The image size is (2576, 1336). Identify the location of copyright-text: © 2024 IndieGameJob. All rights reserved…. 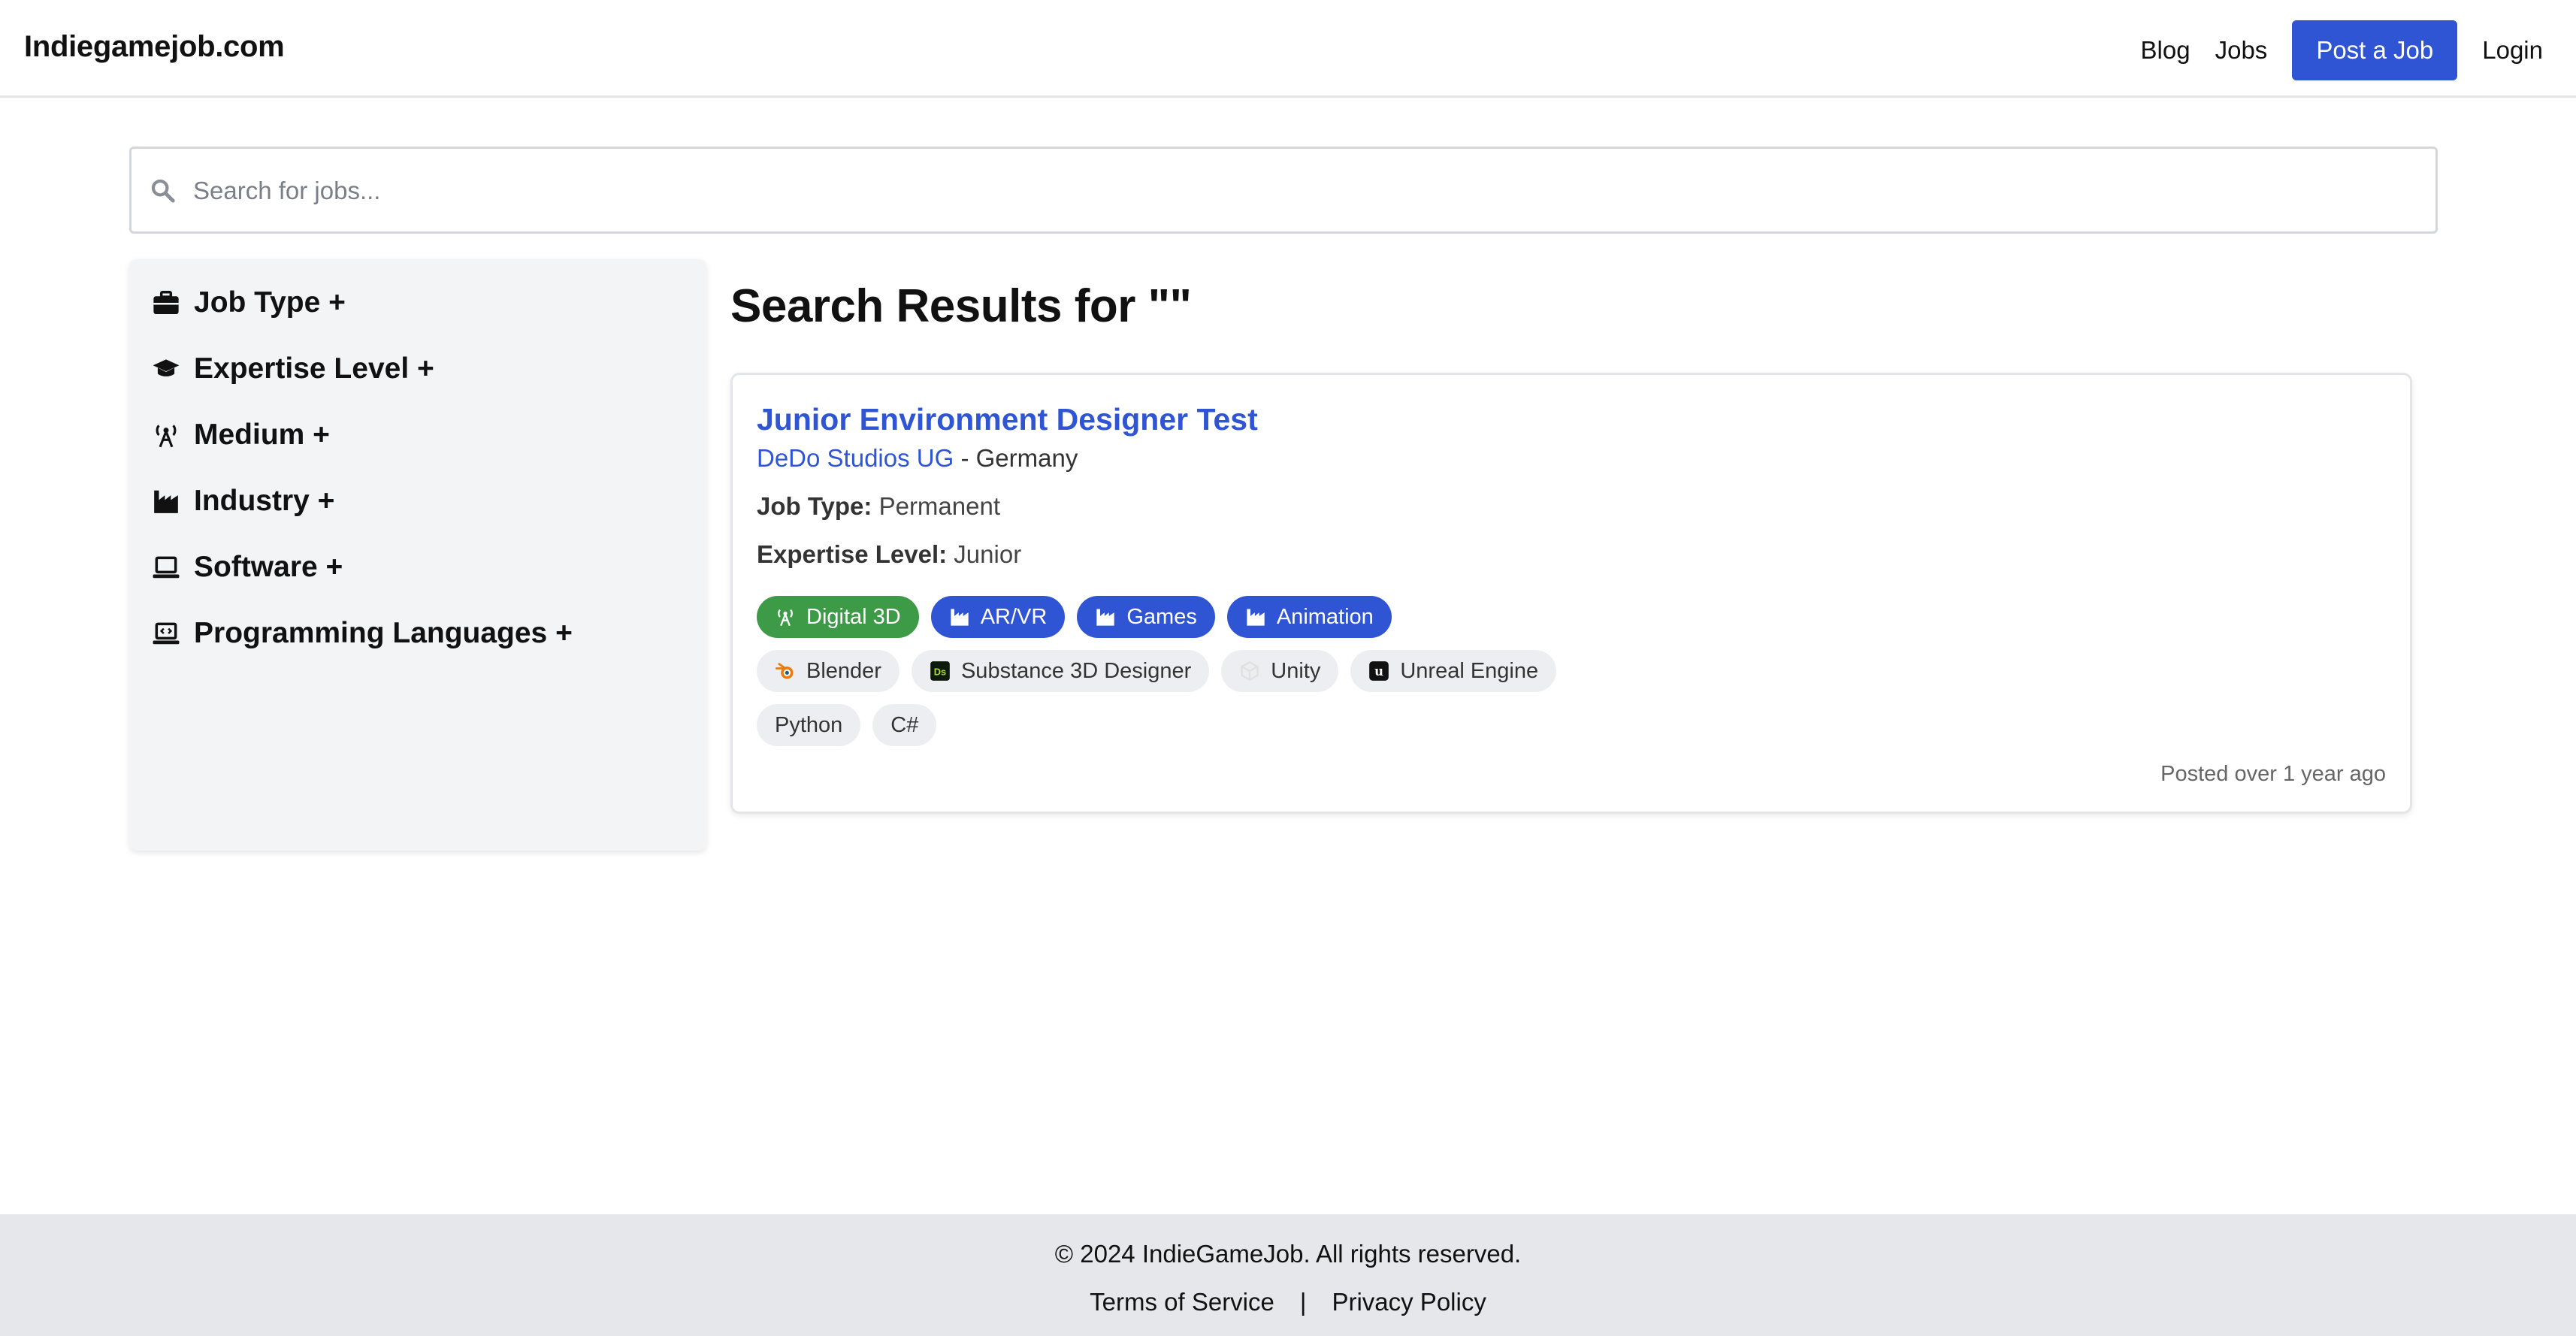
(1288, 1254).